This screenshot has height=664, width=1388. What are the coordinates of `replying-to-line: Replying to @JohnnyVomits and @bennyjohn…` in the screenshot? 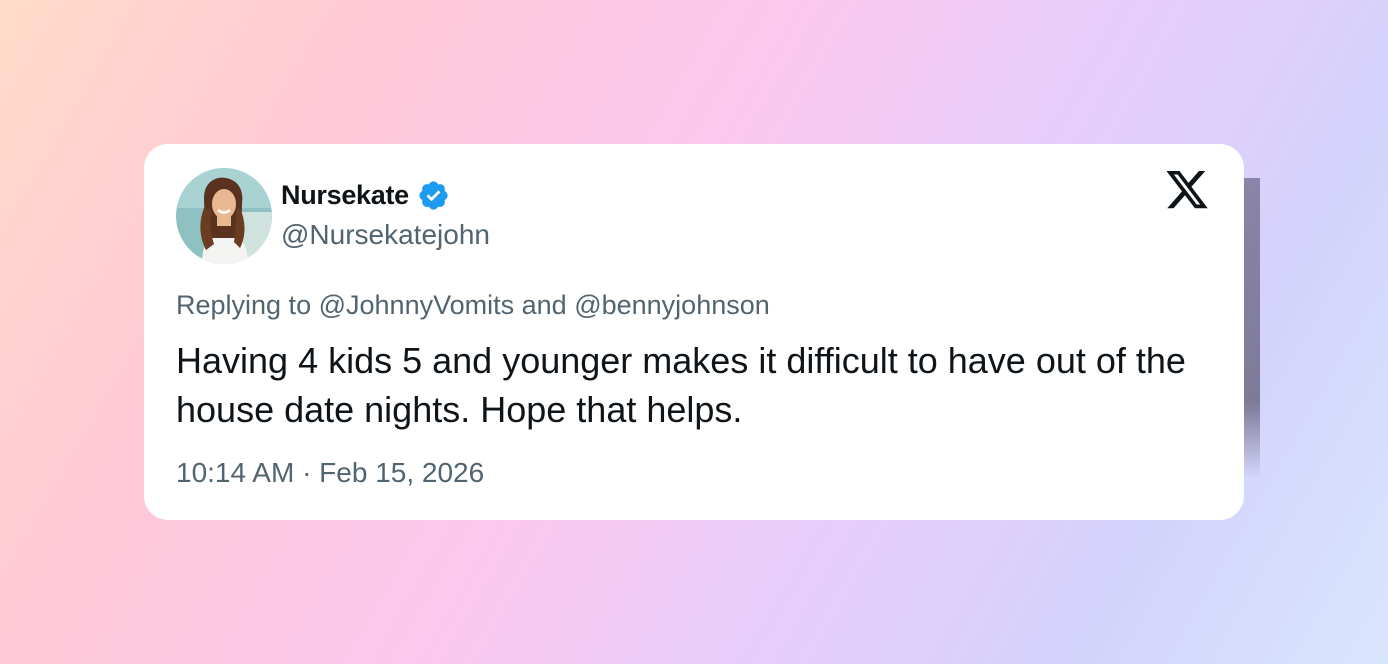 It's located at (473, 305).